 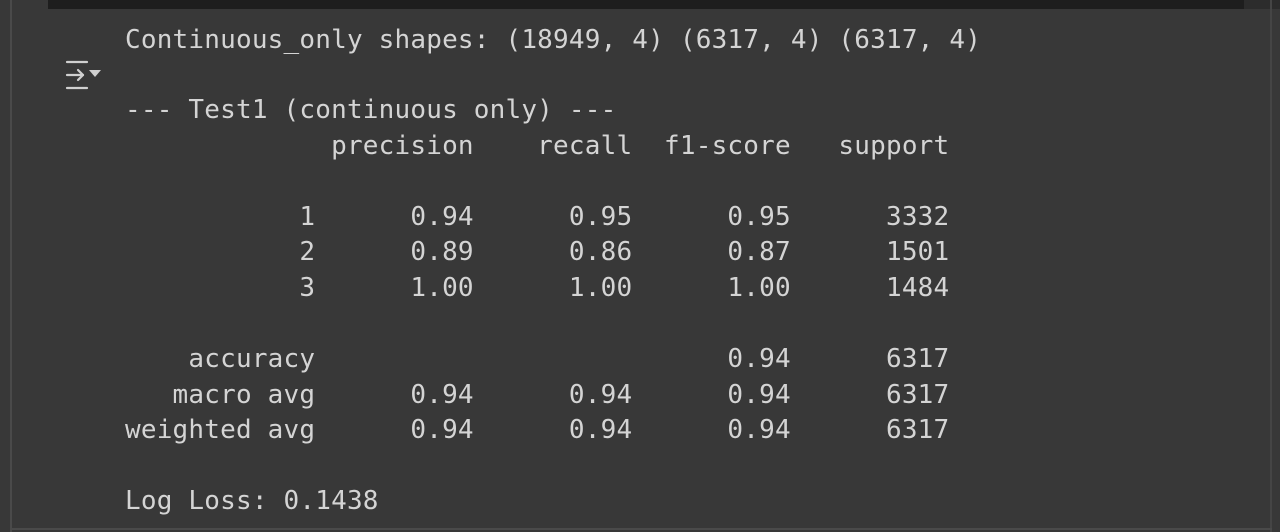 What do you see at coordinates (11, 266) in the screenshot?
I see `cell-left-border` at bounding box center [11, 266].